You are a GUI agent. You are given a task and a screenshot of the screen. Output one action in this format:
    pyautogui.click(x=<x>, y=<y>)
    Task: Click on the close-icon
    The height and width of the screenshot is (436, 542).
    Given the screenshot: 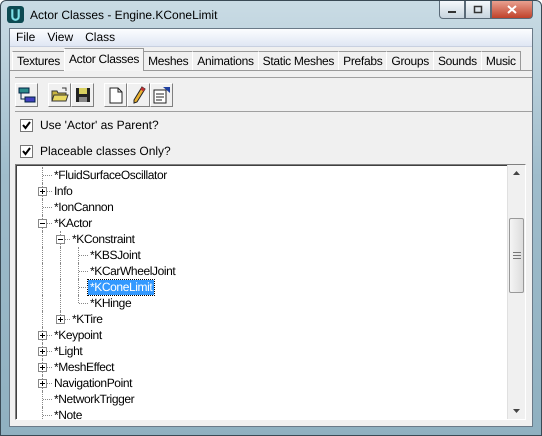 What is the action you would take?
    pyautogui.click(x=512, y=9)
    